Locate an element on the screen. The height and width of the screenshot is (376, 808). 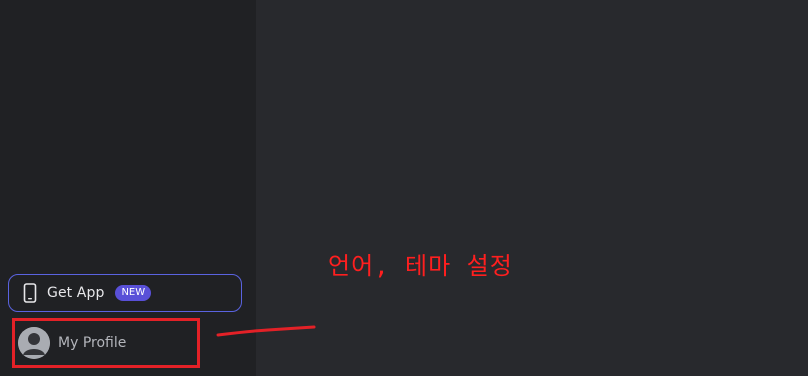
get-app-button: Get App NEW is located at coordinates (125, 293).